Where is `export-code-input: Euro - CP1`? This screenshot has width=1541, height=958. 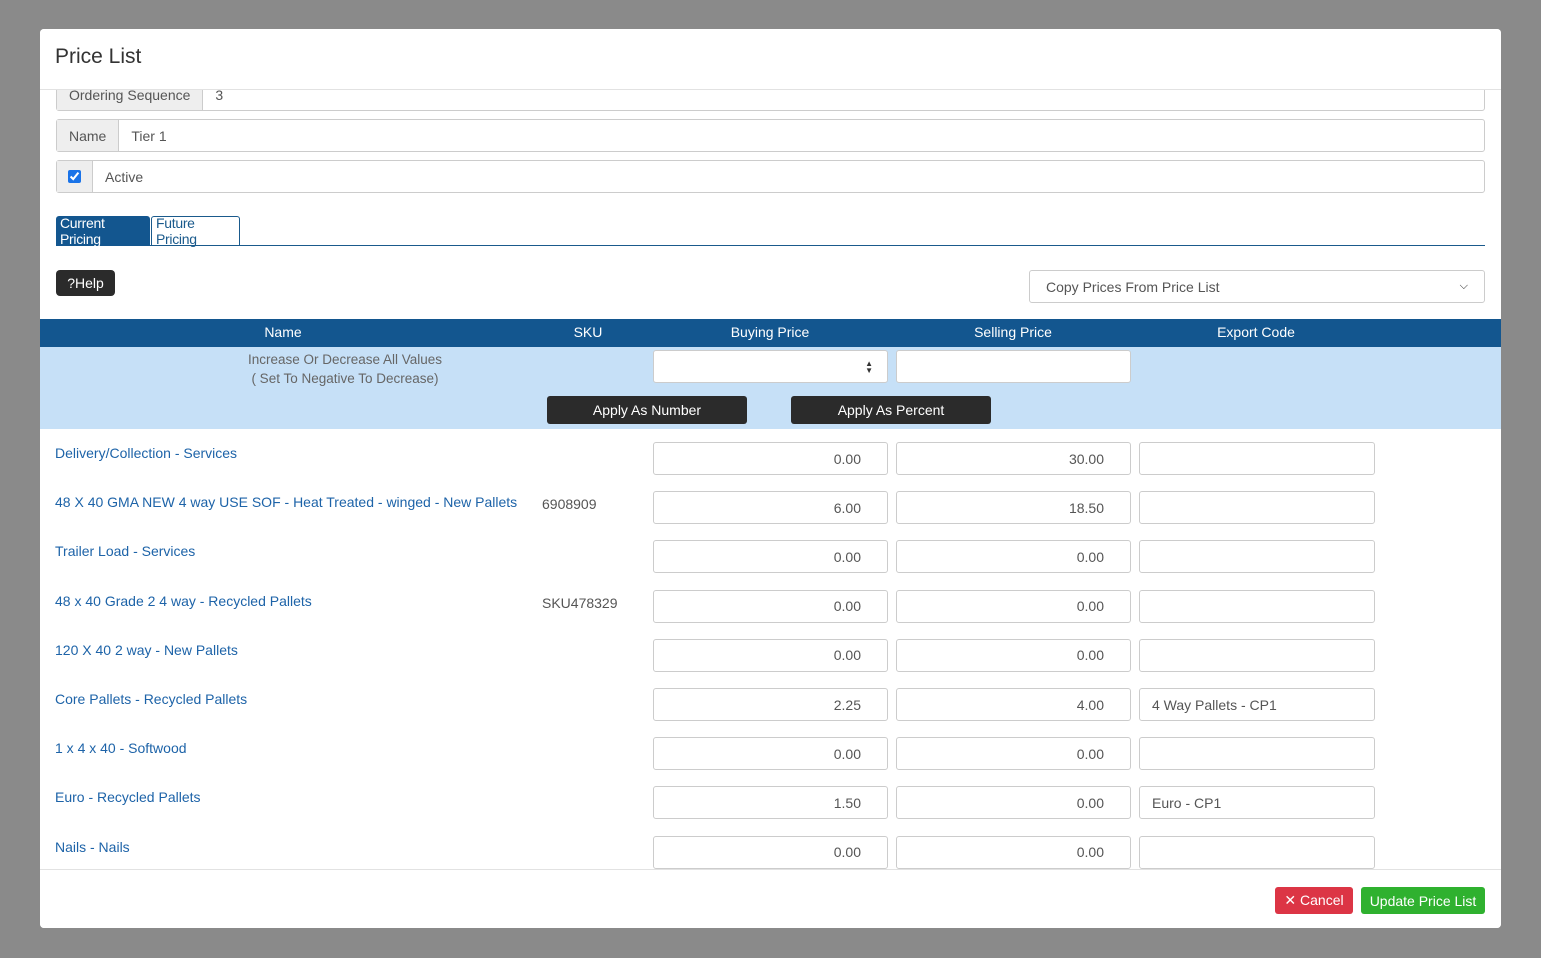
export-code-input: Euro - CP1 is located at coordinates (1257, 803).